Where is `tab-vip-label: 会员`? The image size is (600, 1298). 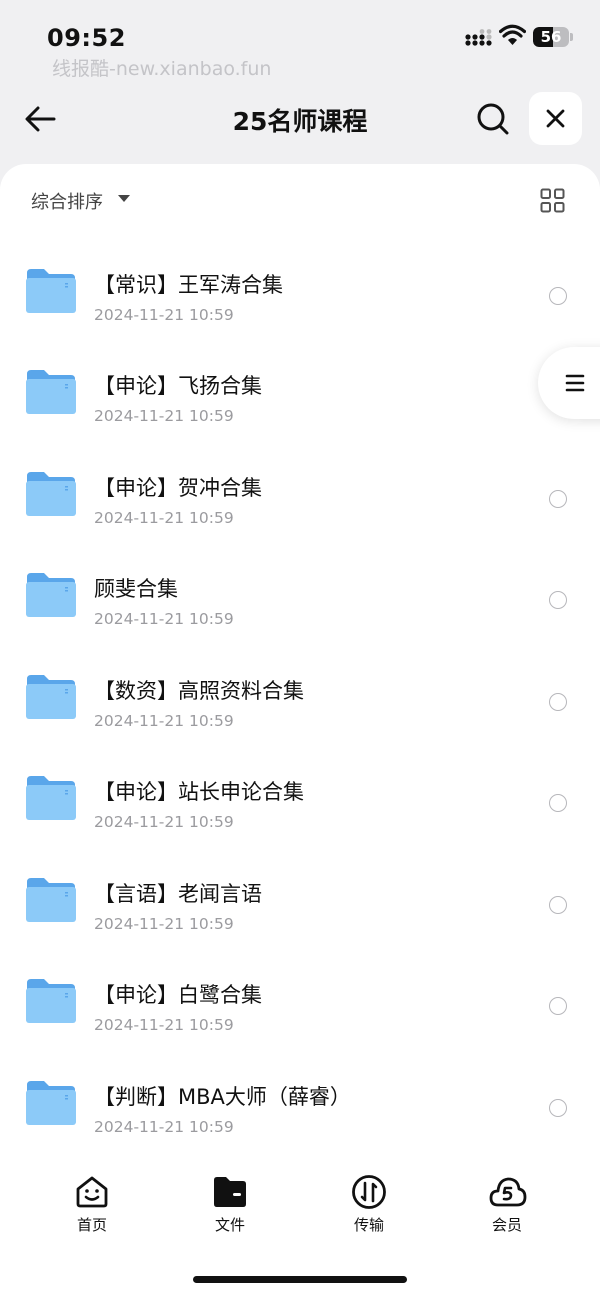
tab-vip-label: 会员 is located at coordinates (506, 1225).